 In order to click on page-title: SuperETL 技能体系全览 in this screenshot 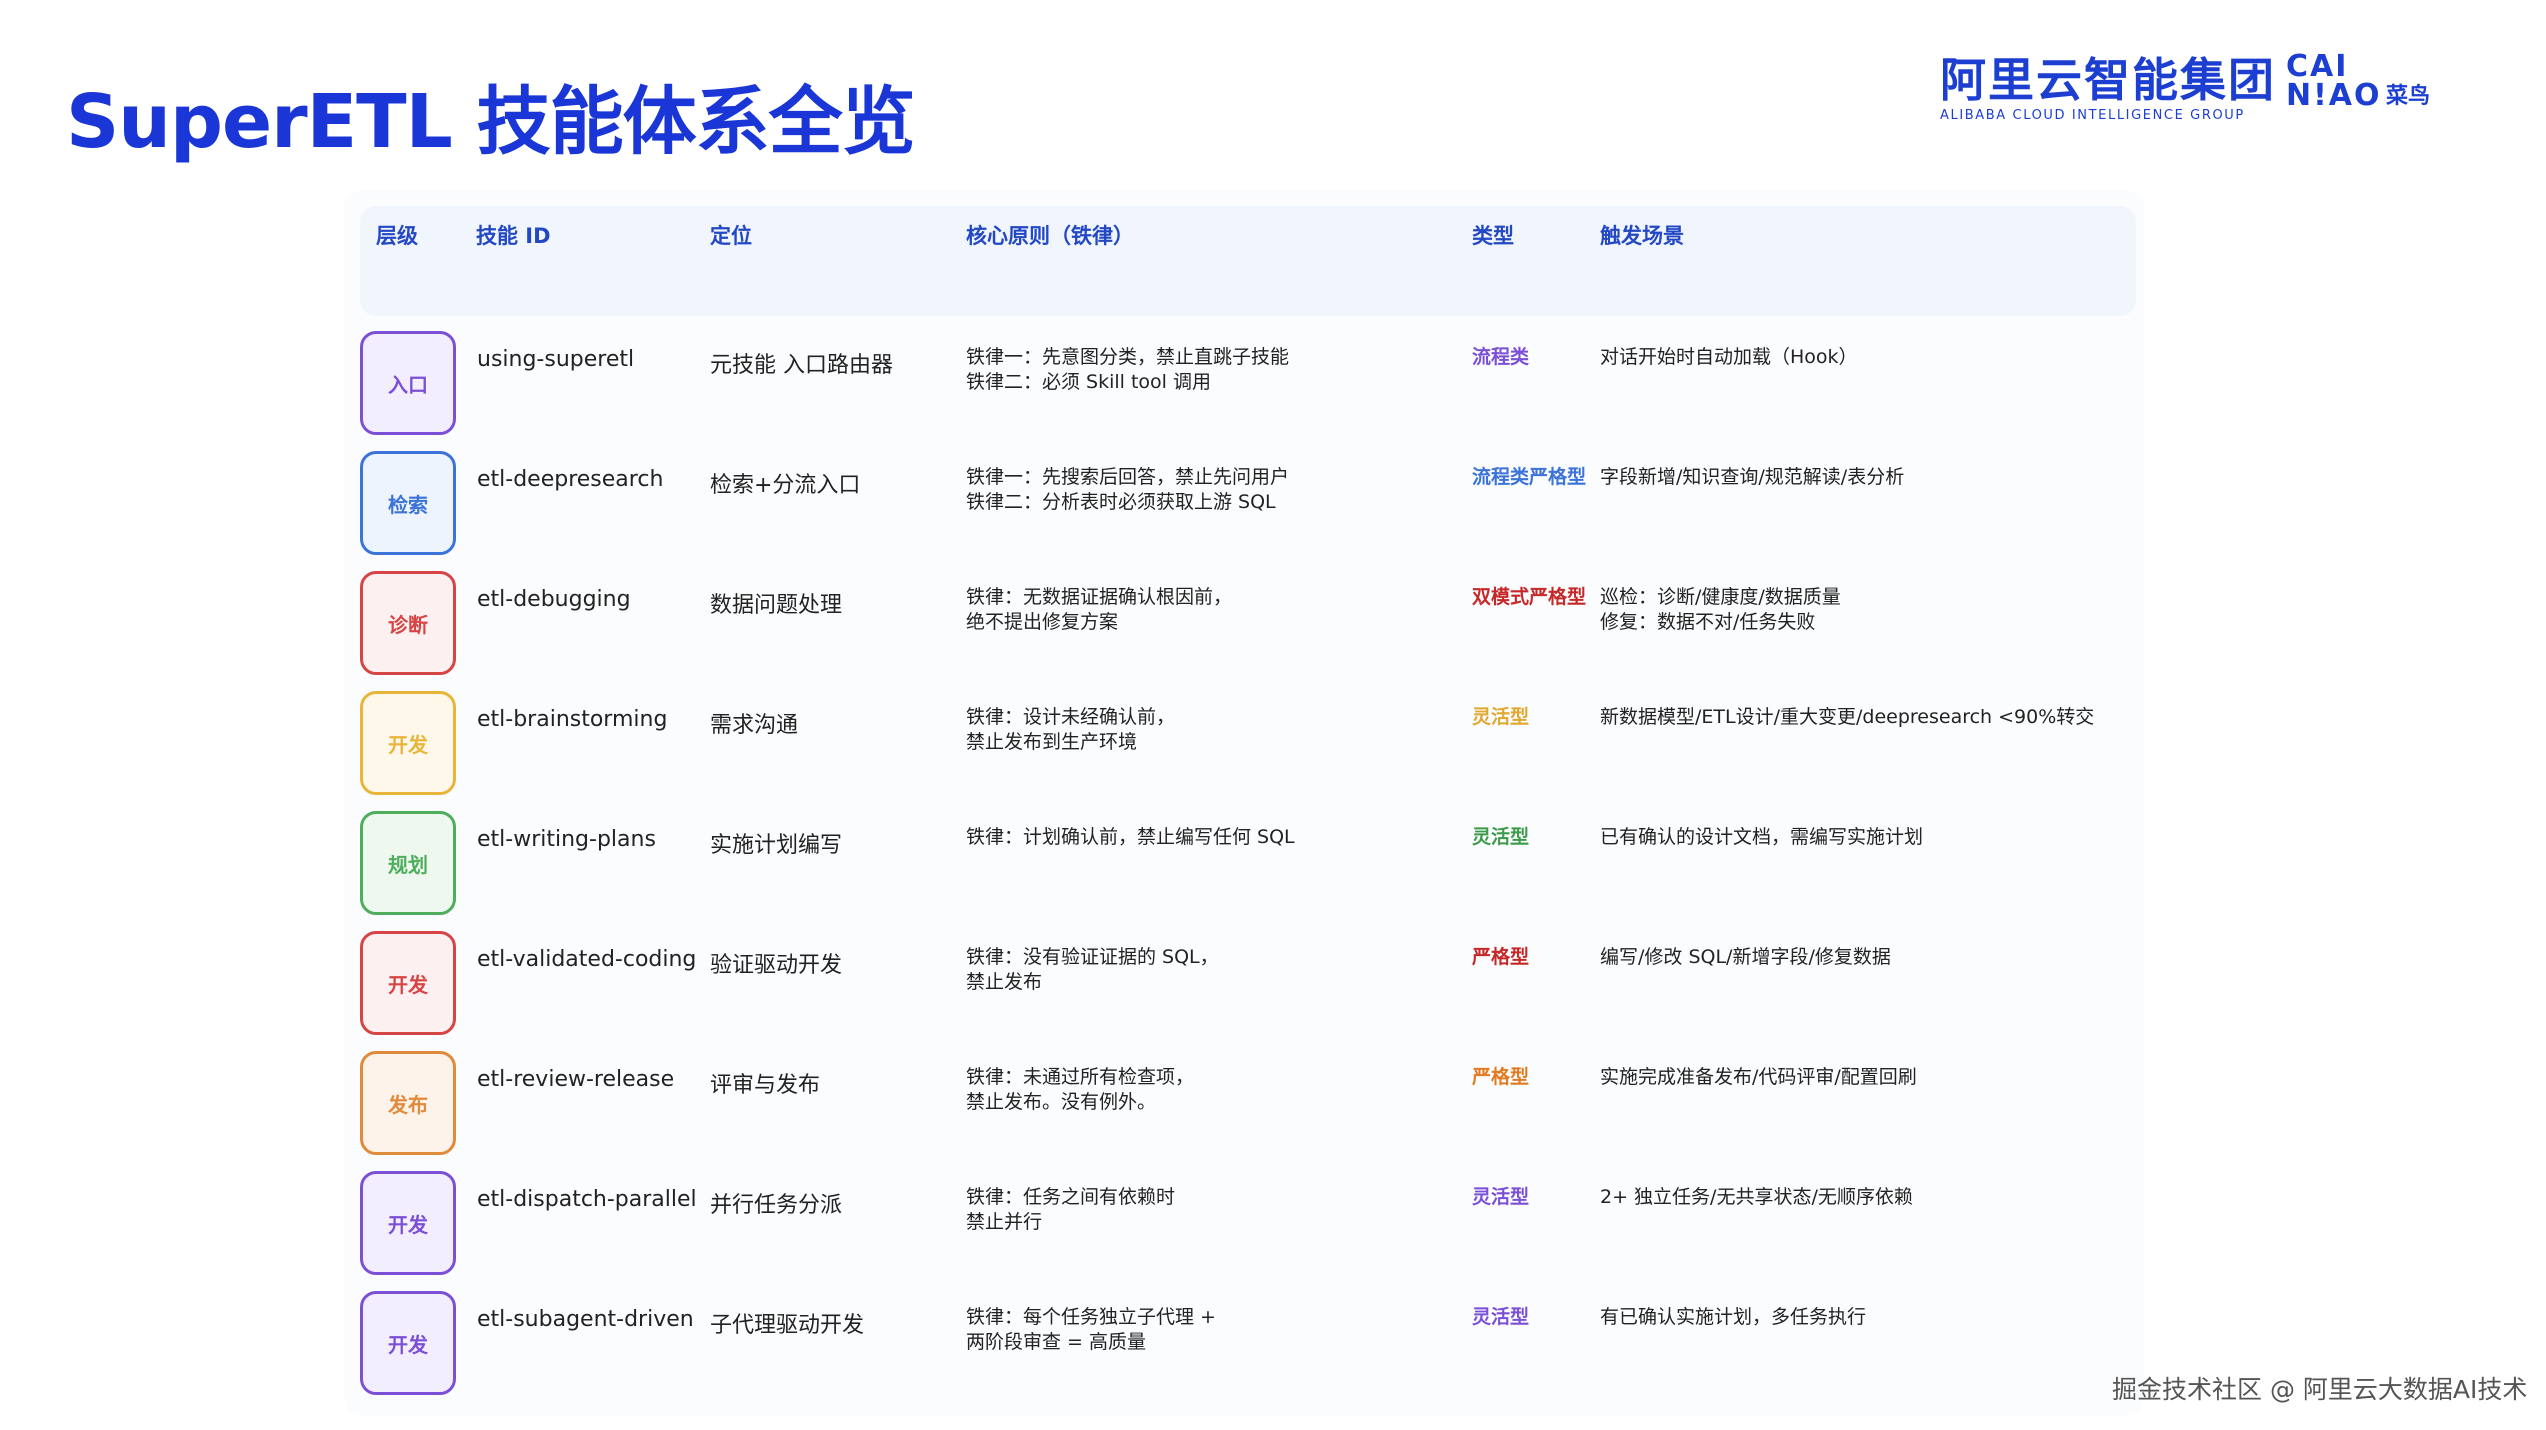, I will do `click(491, 122)`.